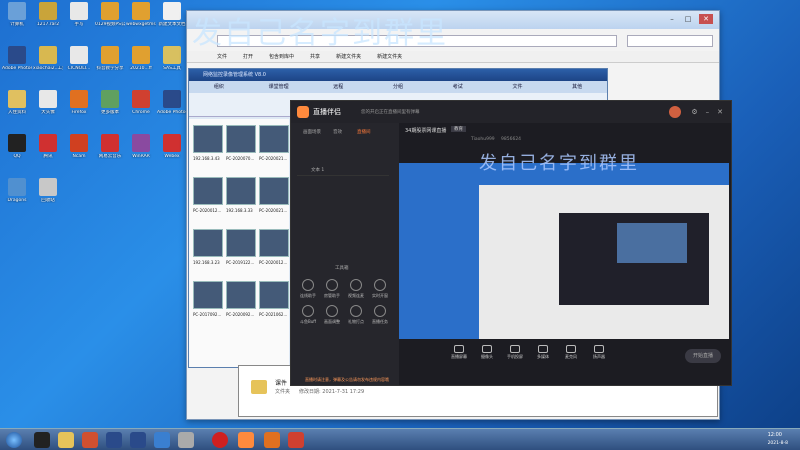 The width and height of the screenshot is (800, 450). What do you see at coordinates (296, 440) in the screenshot?
I see `taskbar-office-icon` at bounding box center [296, 440].